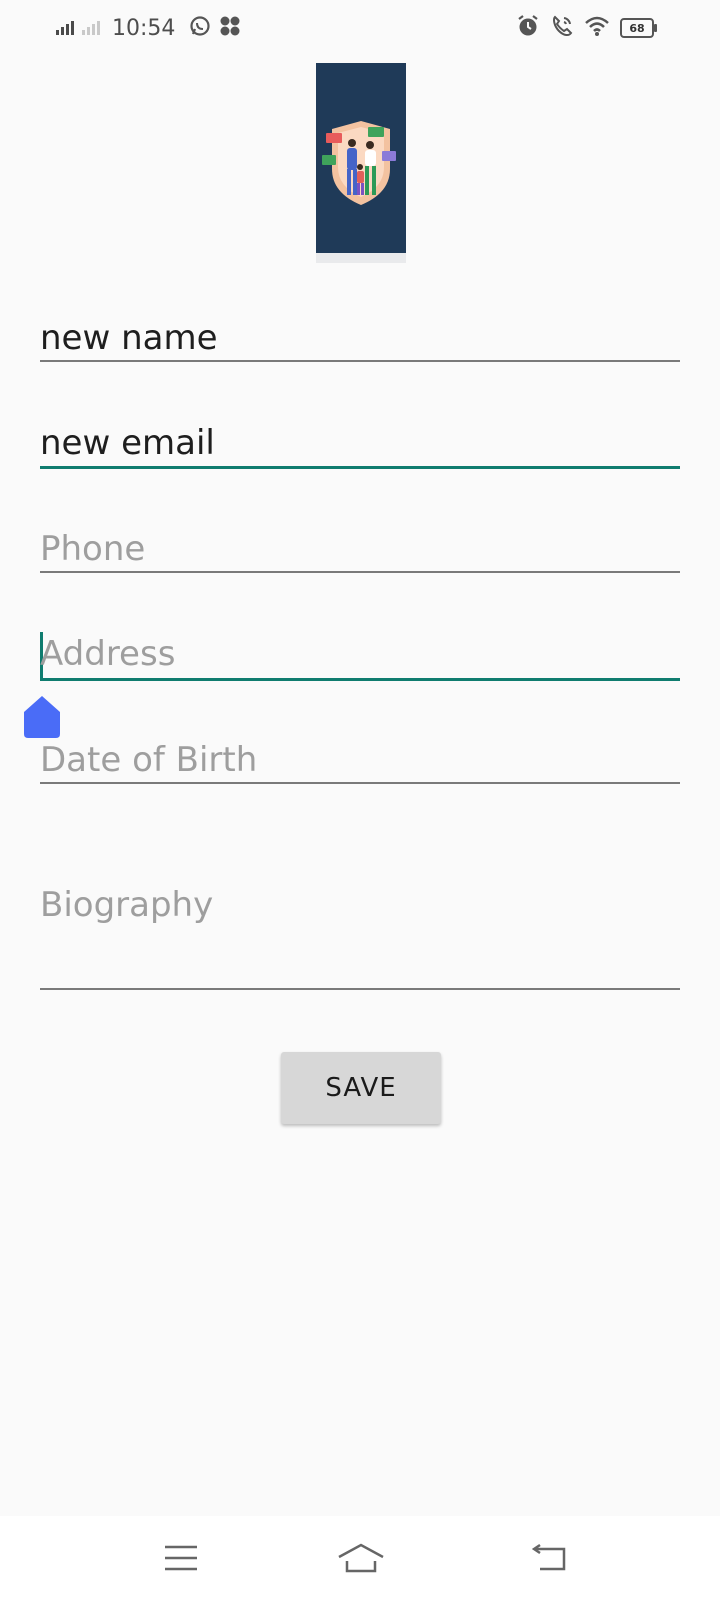 Image resolution: width=720 pixels, height=1600 pixels. I want to click on status-time: 10:54, so click(144, 28).